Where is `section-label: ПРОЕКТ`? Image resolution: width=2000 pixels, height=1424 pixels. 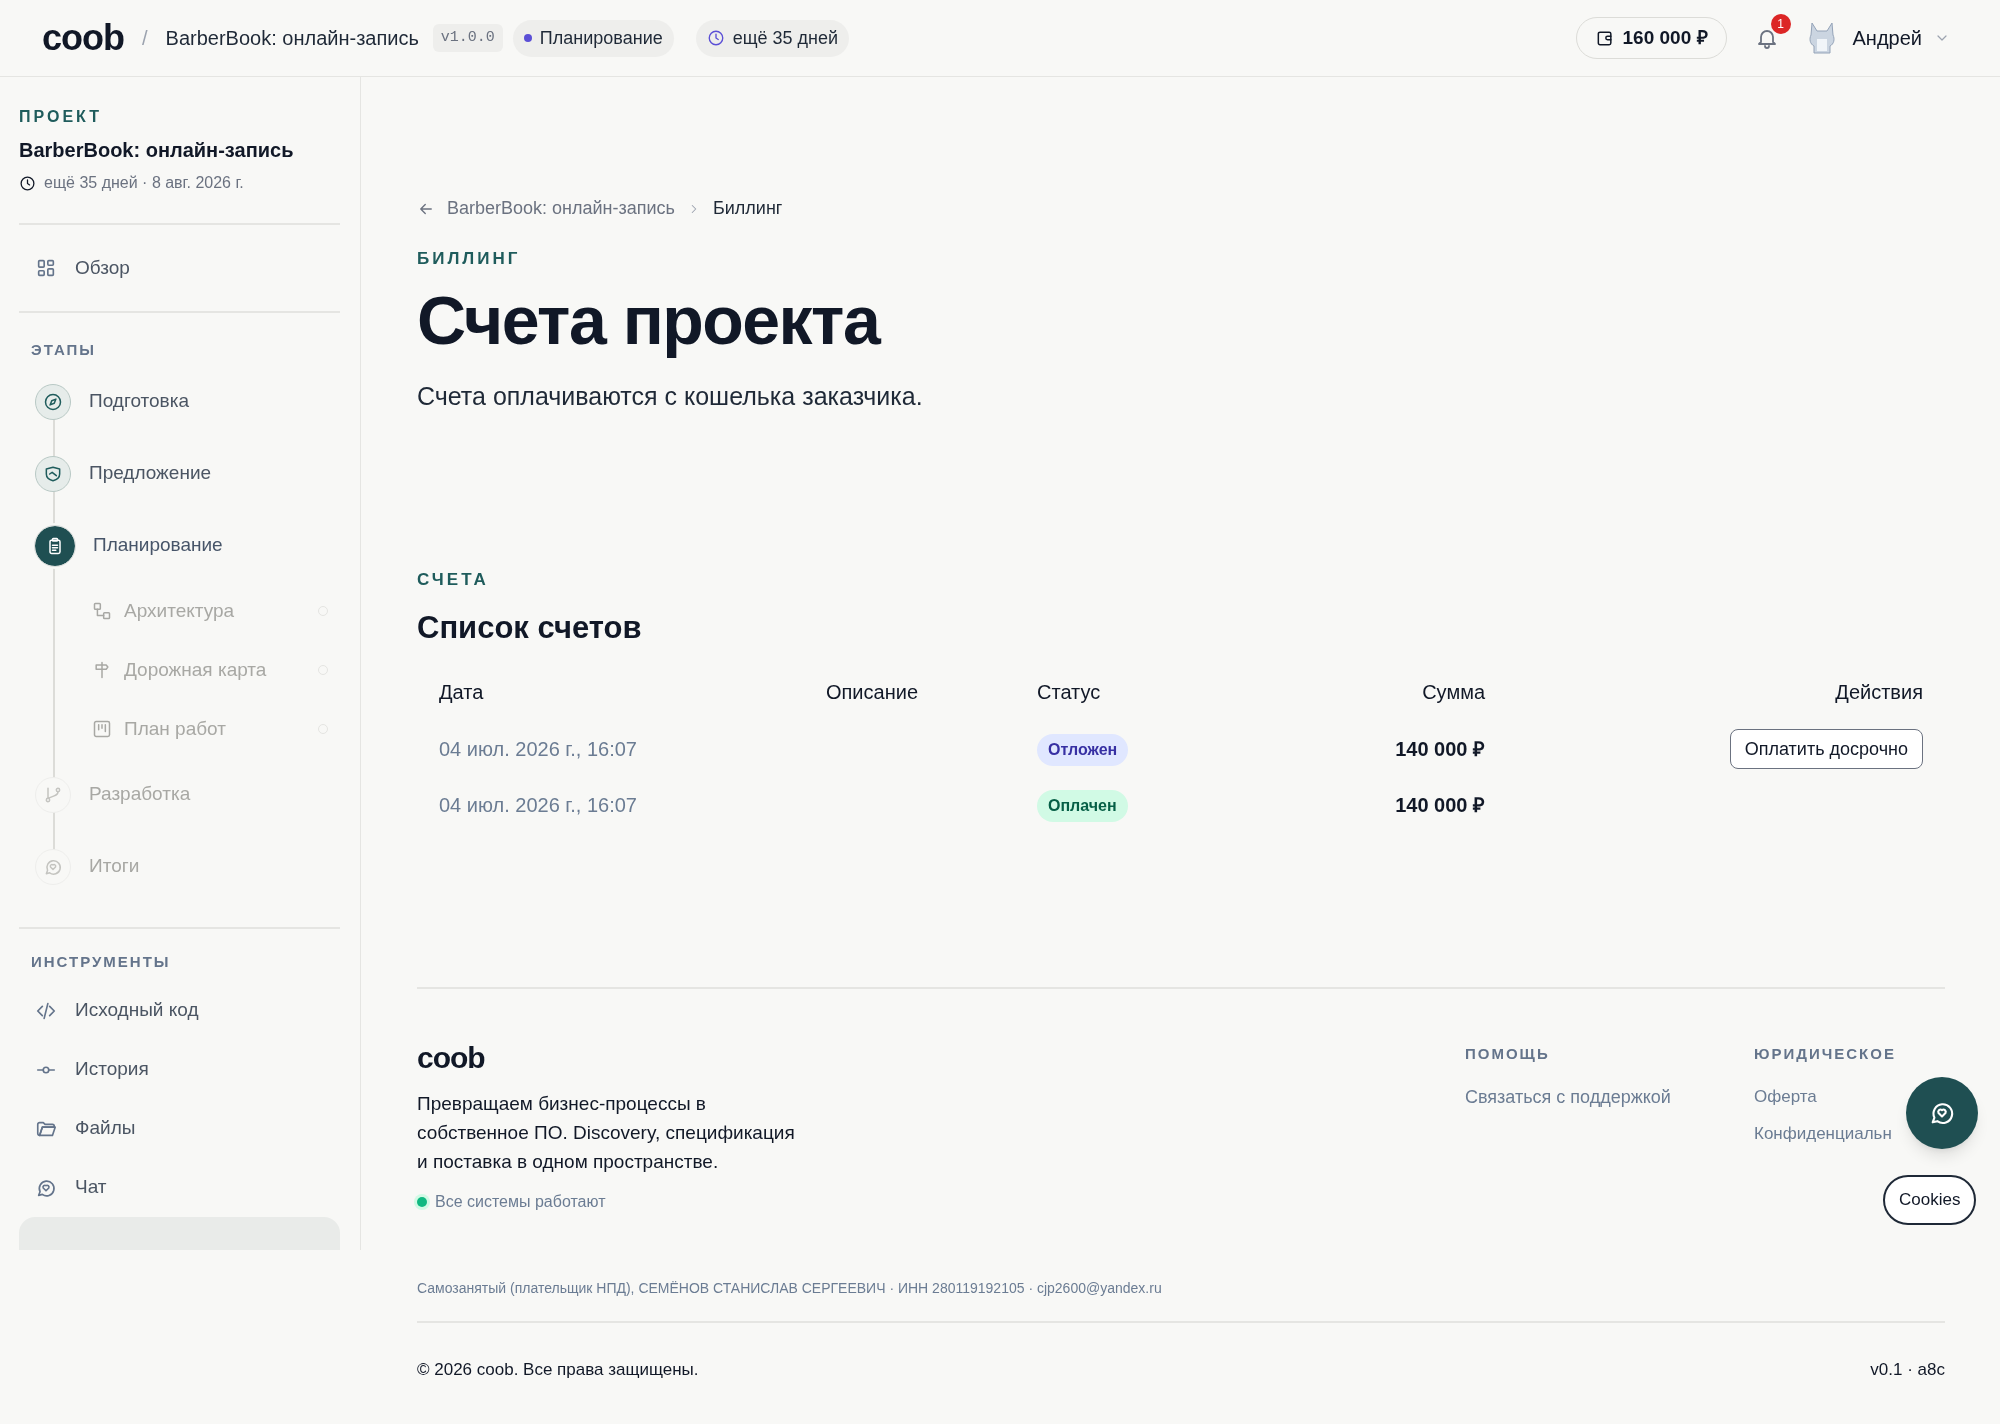
section-label: ПРОЕКТ is located at coordinates (61, 117).